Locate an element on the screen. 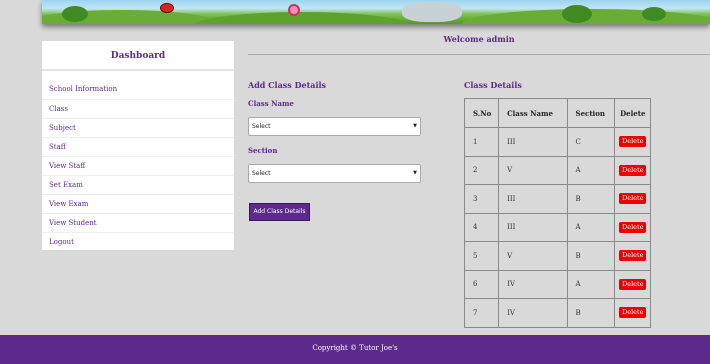  header-banner is located at coordinates (376, 12).